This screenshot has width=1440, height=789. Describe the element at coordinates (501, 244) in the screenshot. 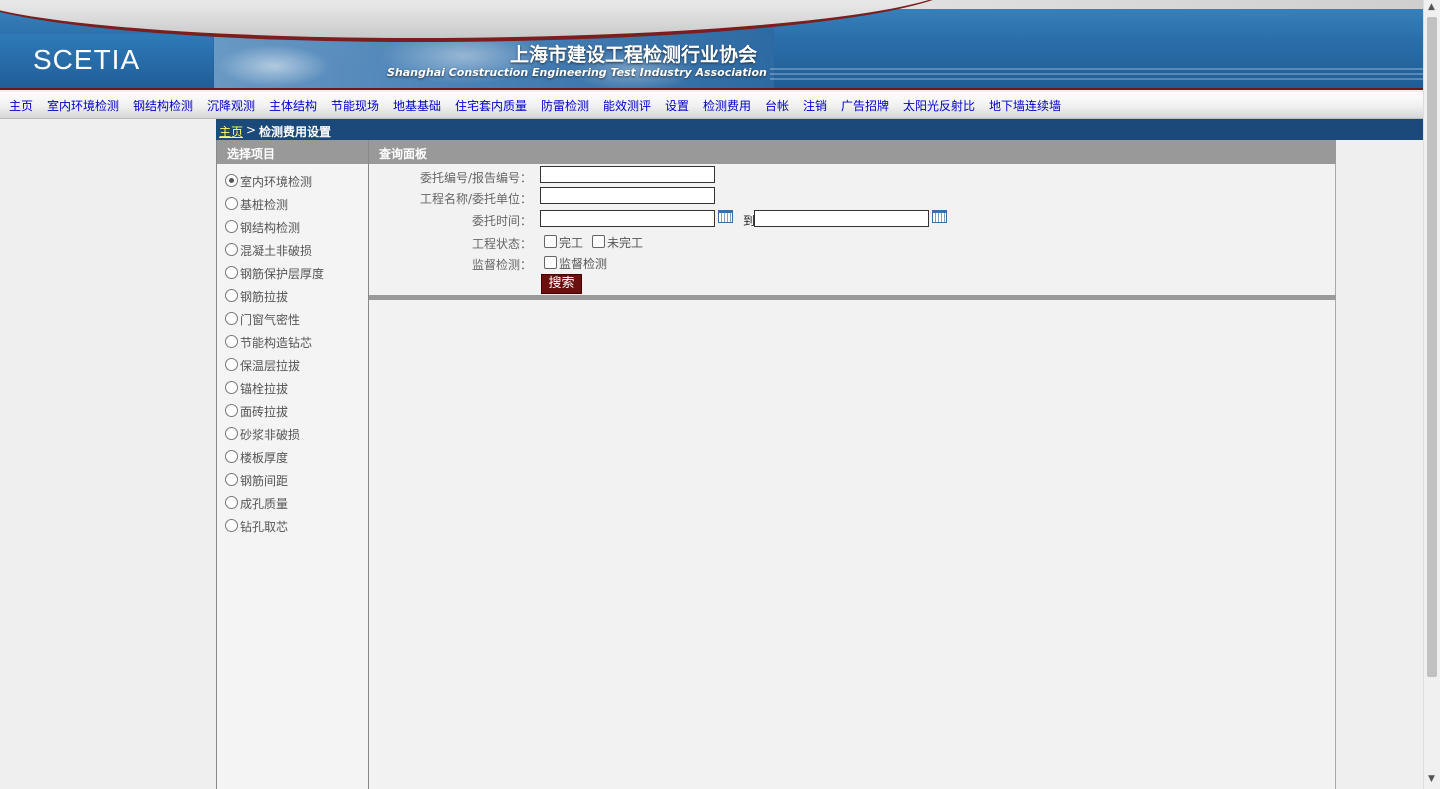

I see `status-label: 工程状态：` at that location.